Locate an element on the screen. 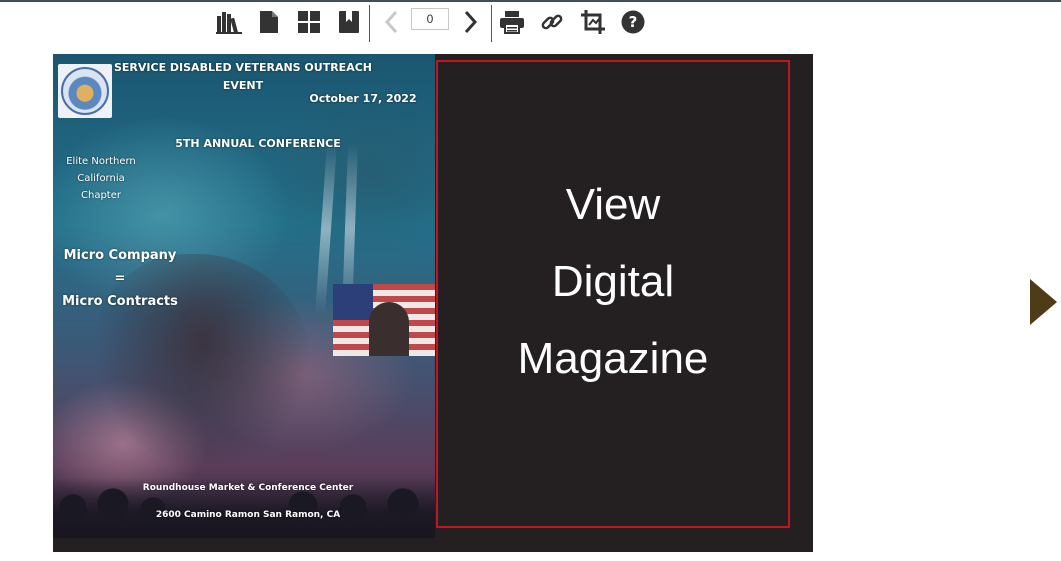 The width and height of the screenshot is (1061, 561). help-icon: ? is located at coordinates (633, 22).